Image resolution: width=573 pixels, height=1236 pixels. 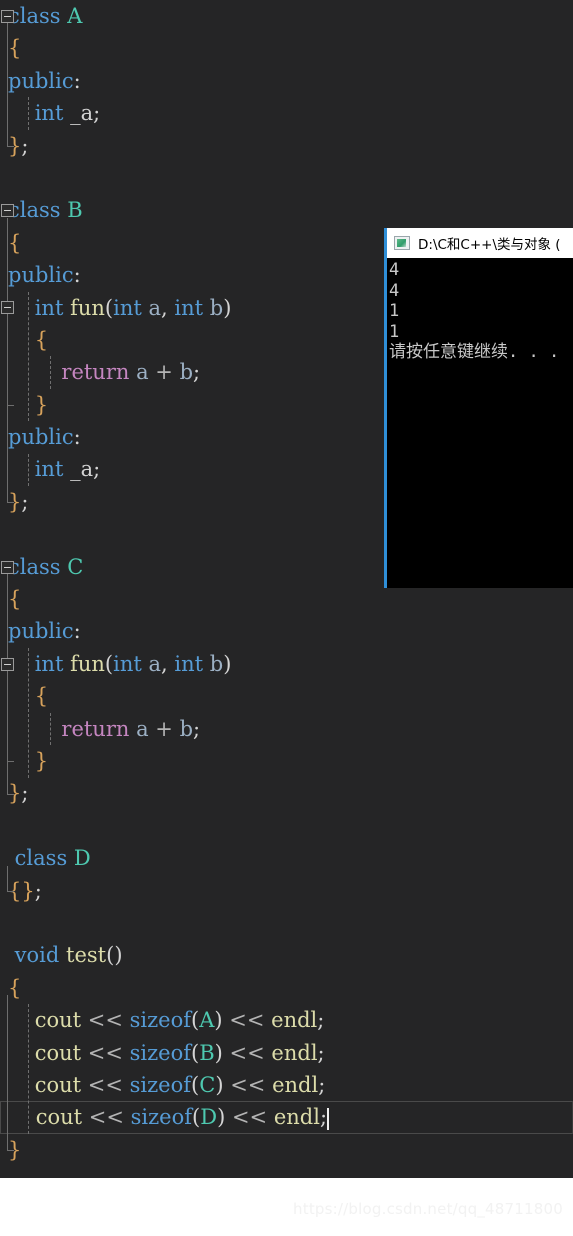 I want to click on code-line: int fun(int a, int b), so click(x=286, y=664).